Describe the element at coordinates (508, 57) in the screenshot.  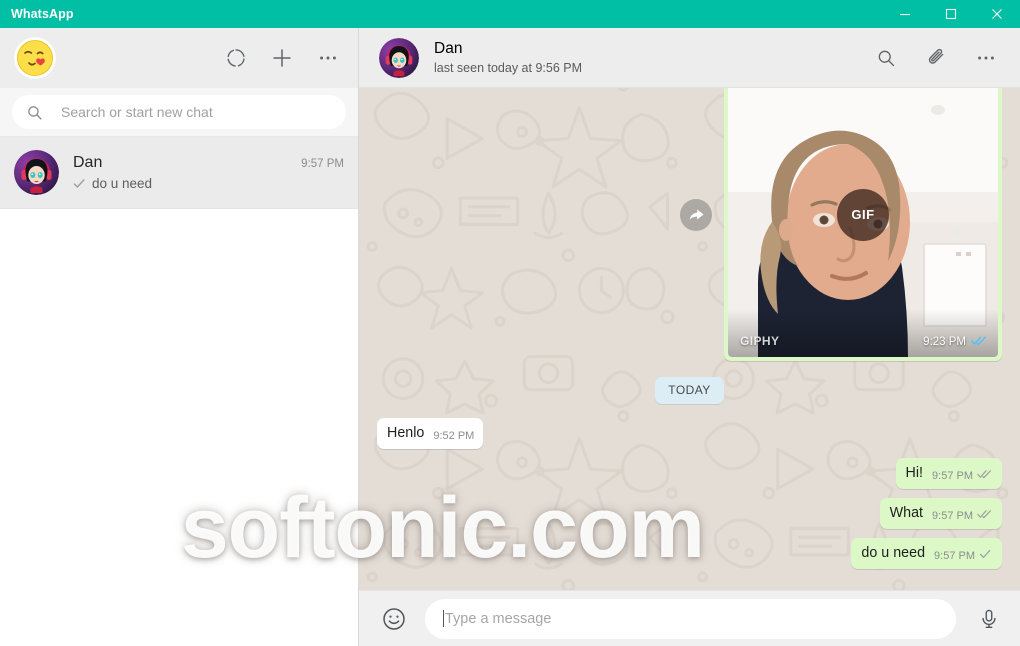
I see `conversation-header-info: Dan last seen today at 9:56 PM` at that location.